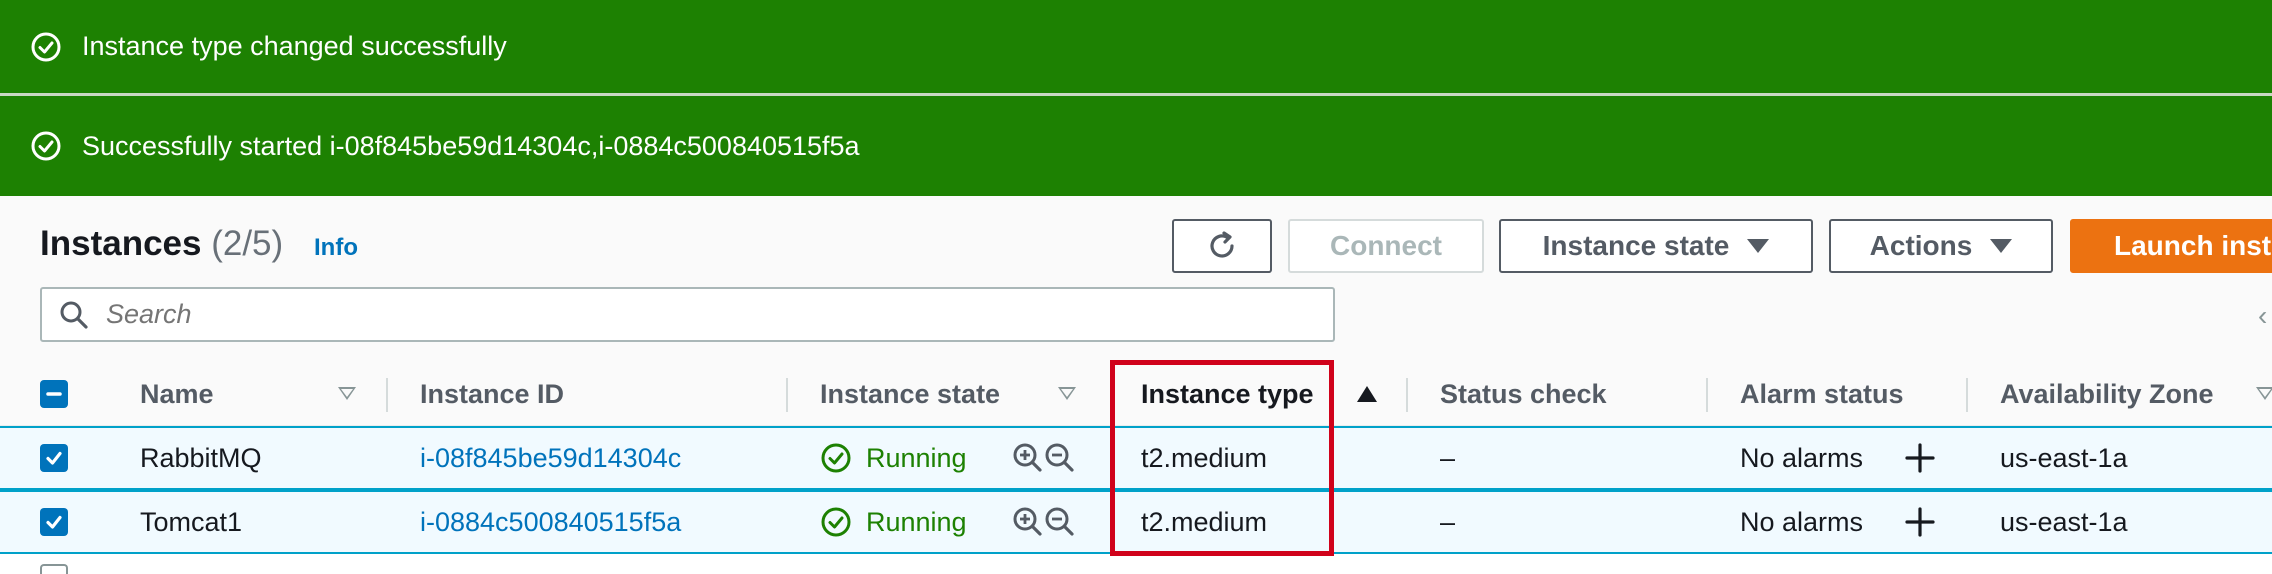 Image resolution: width=2272 pixels, height=574 pixels. I want to click on page-title: Instances (2/5), so click(161, 244).